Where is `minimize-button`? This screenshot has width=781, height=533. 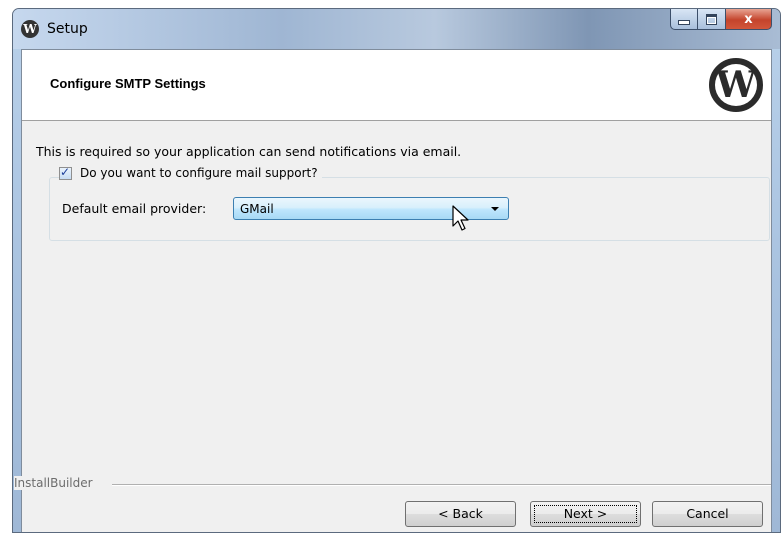
minimize-button is located at coordinates (684, 19).